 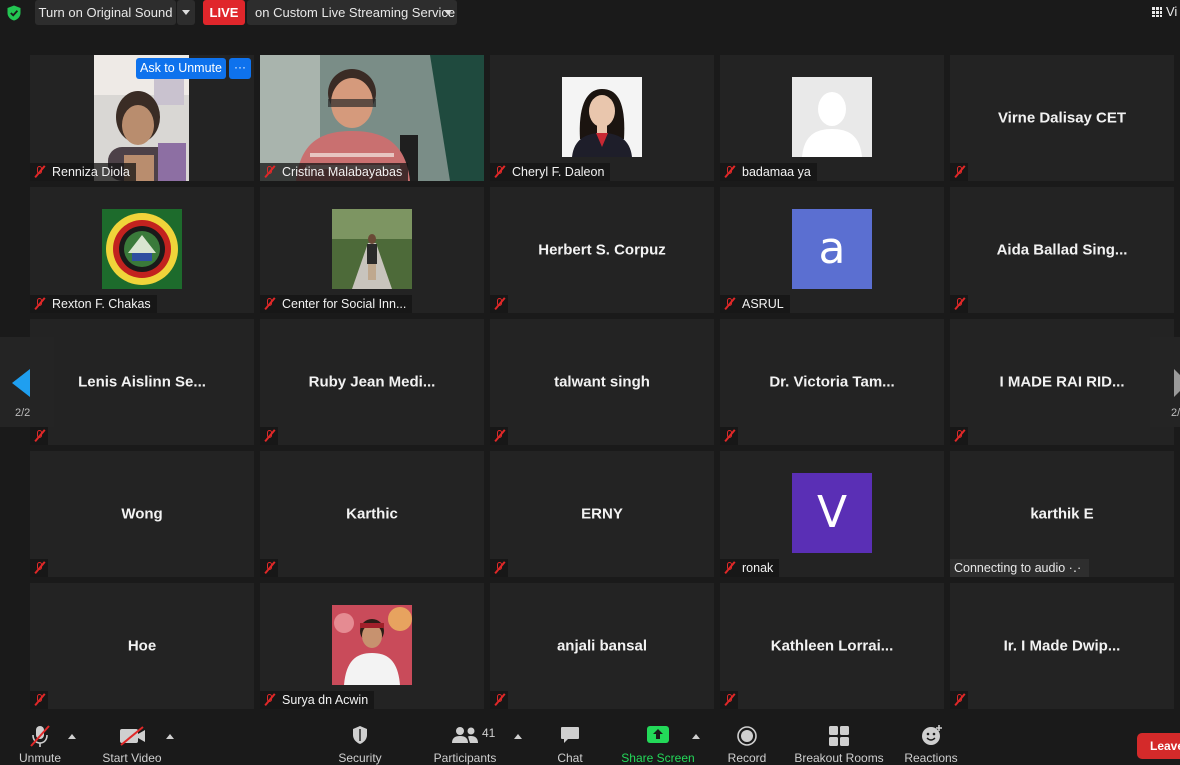 I want to click on participant-name: Wong, so click(x=142, y=514).